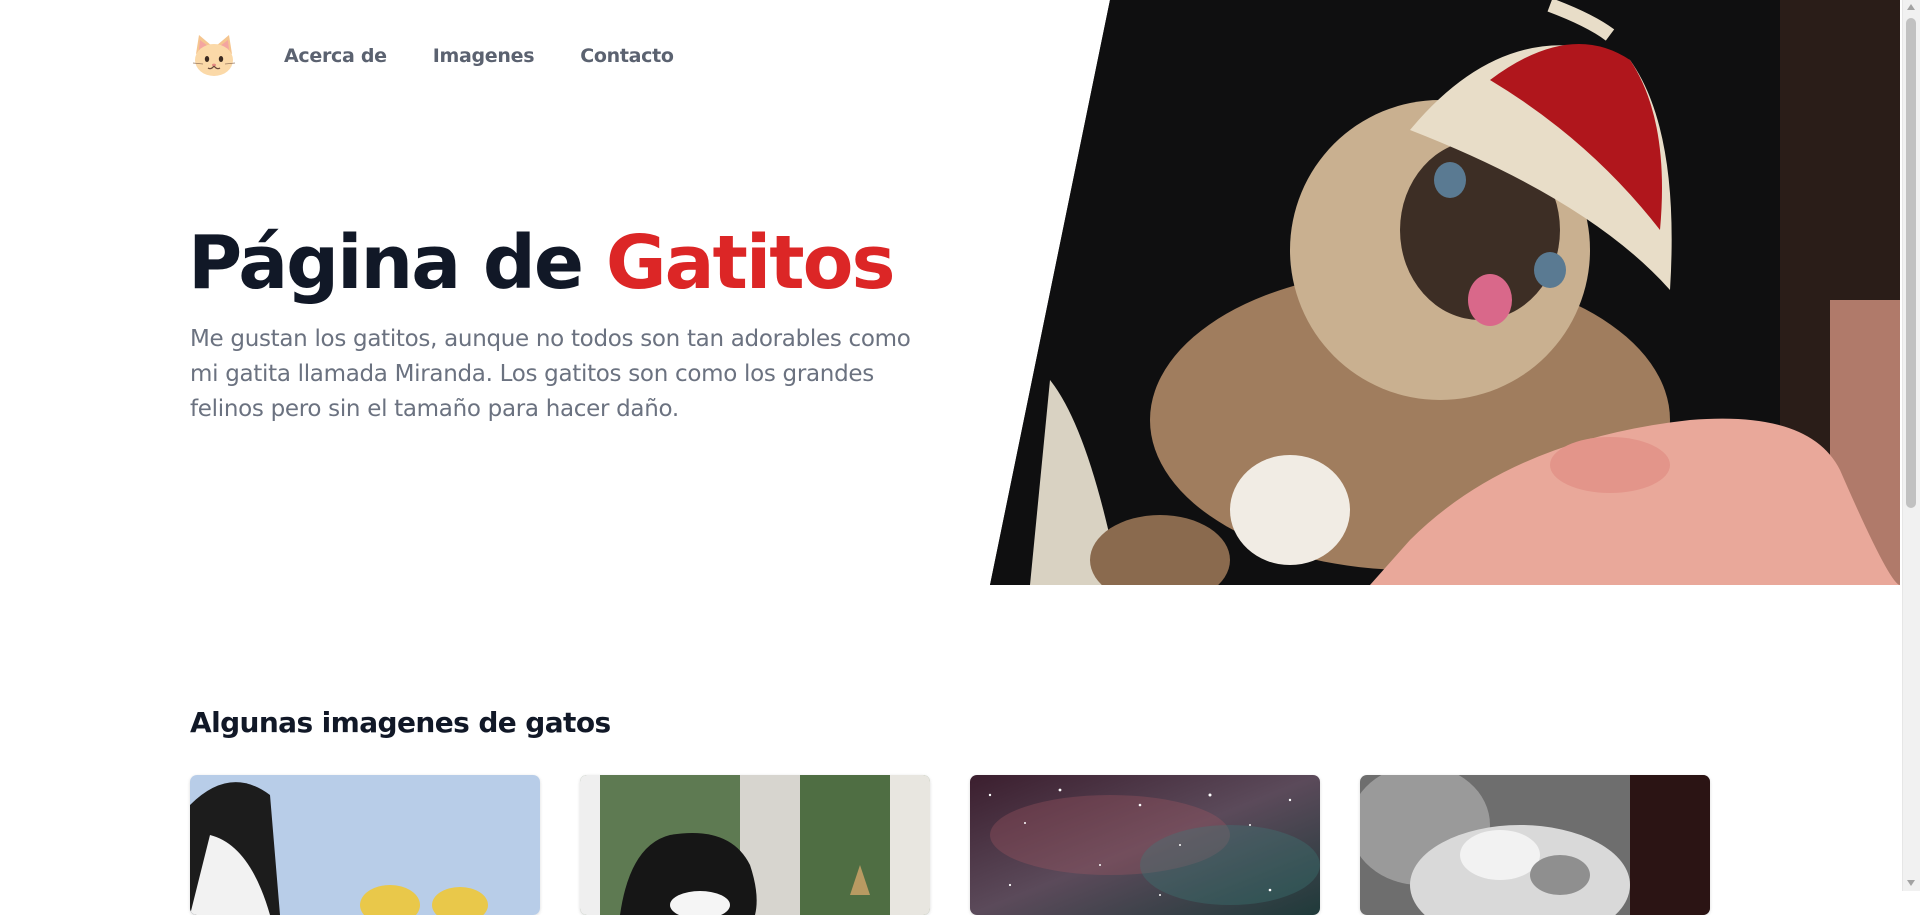 This screenshot has width=1920, height=915. I want to click on top-navigation: Acerca de Imagenes Contacto, so click(432, 56).